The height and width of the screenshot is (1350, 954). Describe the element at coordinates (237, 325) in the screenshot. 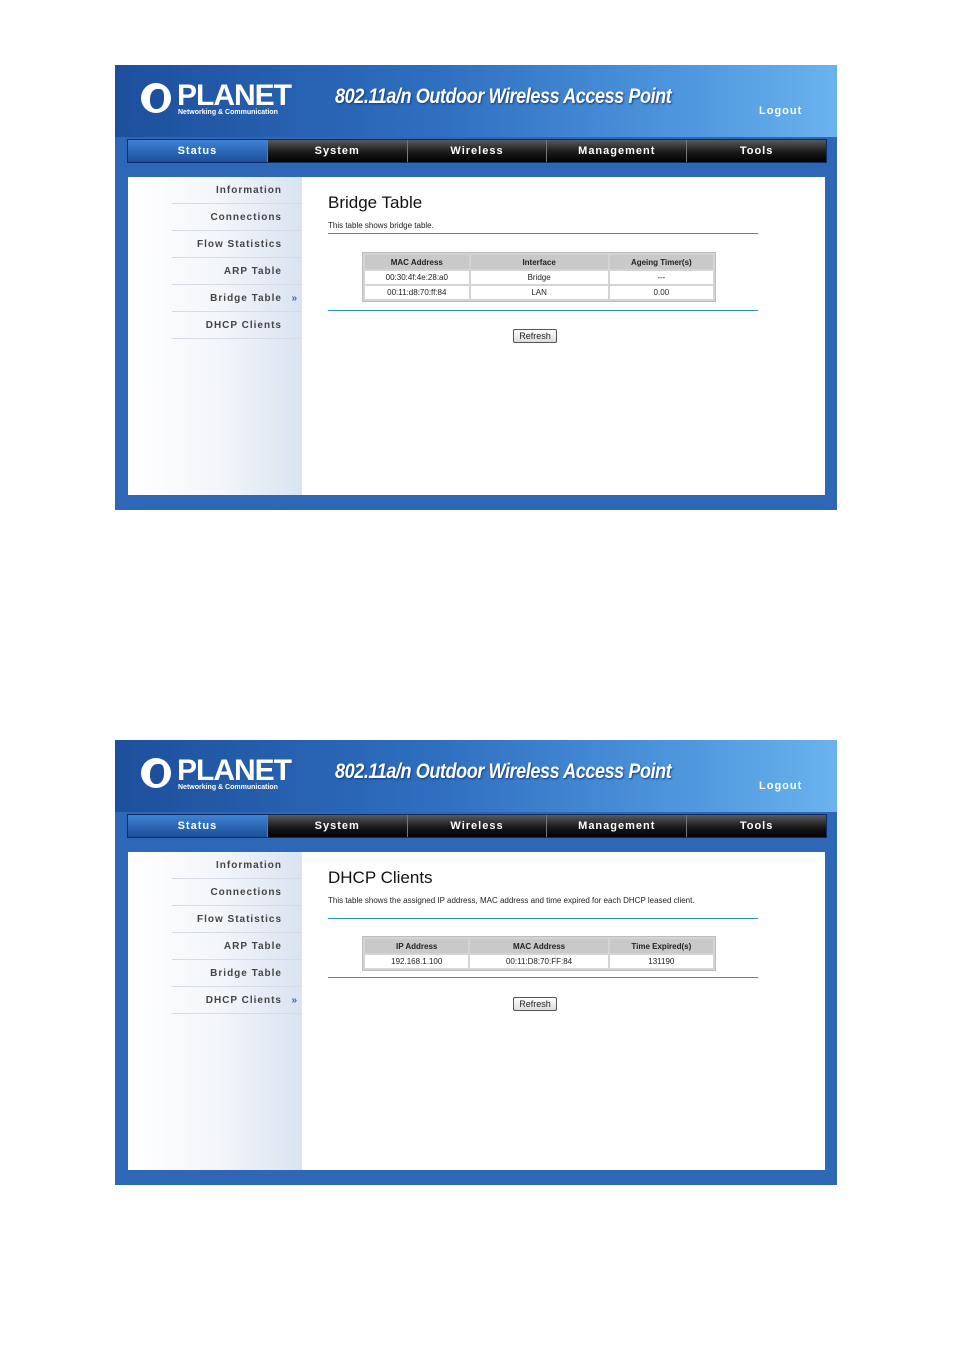

I see `sidebar-item-dhcp-clients: DHCP Clients` at that location.